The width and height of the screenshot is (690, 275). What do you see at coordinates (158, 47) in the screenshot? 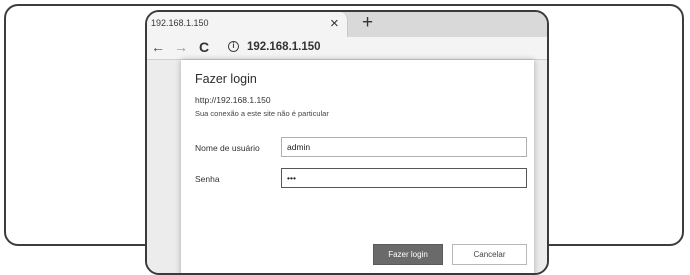
I see `back-arrow-icon: ←` at bounding box center [158, 47].